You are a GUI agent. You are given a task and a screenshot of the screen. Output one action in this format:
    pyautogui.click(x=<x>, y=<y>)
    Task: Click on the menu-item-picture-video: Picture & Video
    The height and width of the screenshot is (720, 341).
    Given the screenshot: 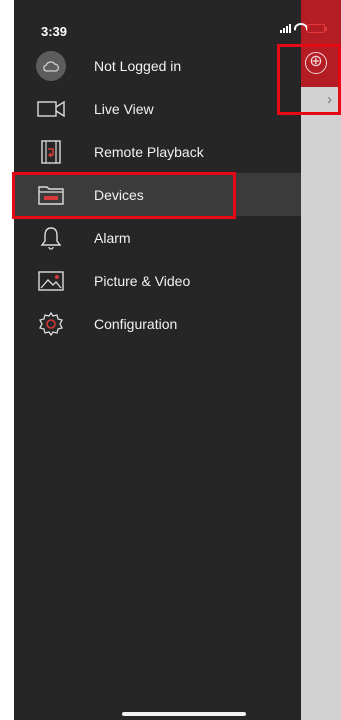 What is the action you would take?
    pyautogui.click(x=157, y=280)
    